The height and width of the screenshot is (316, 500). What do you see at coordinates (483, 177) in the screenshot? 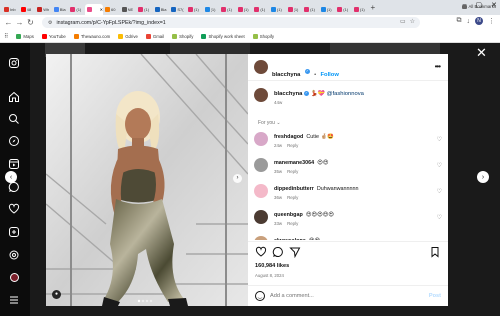
I see `next-post-arrow: ›` at bounding box center [483, 177].